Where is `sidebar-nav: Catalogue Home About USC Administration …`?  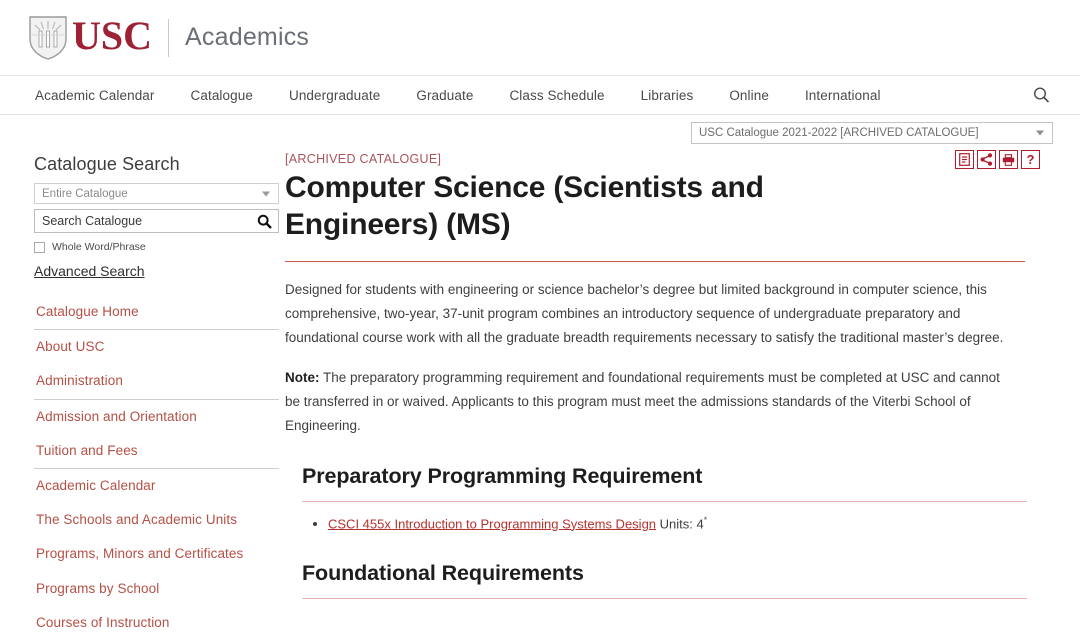 sidebar-nav: Catalogue Home About USC Administration … is located at coordinates (156, 467).